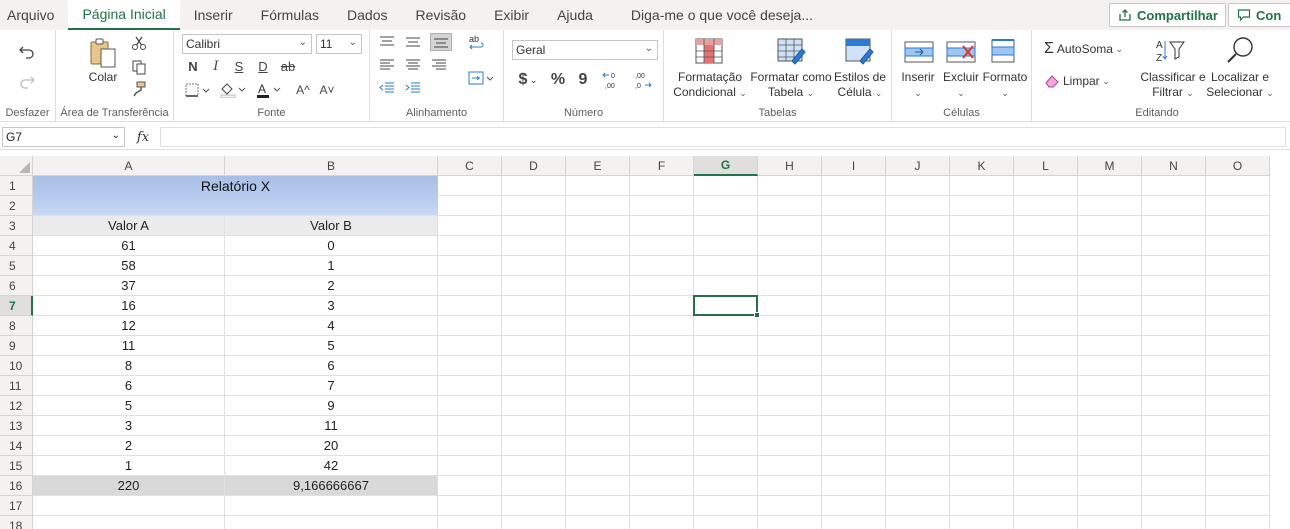 The width and height of the screenshot is (1290, 529). I want to click on cell-n18, so click(1174, 522).